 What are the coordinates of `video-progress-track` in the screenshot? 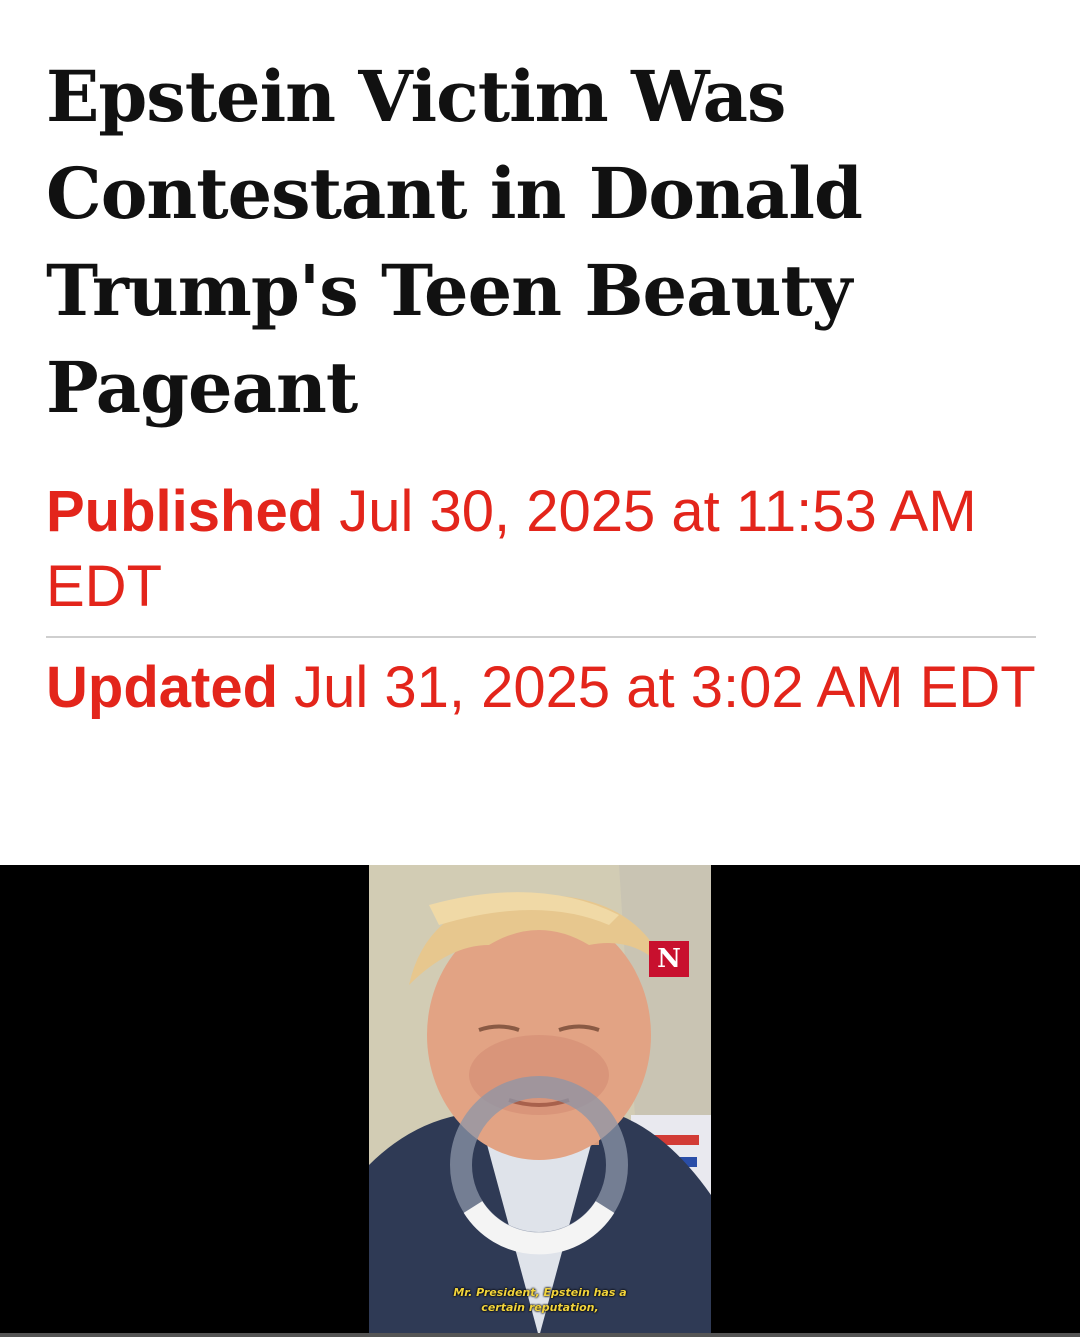 It's located at (540, 1335).